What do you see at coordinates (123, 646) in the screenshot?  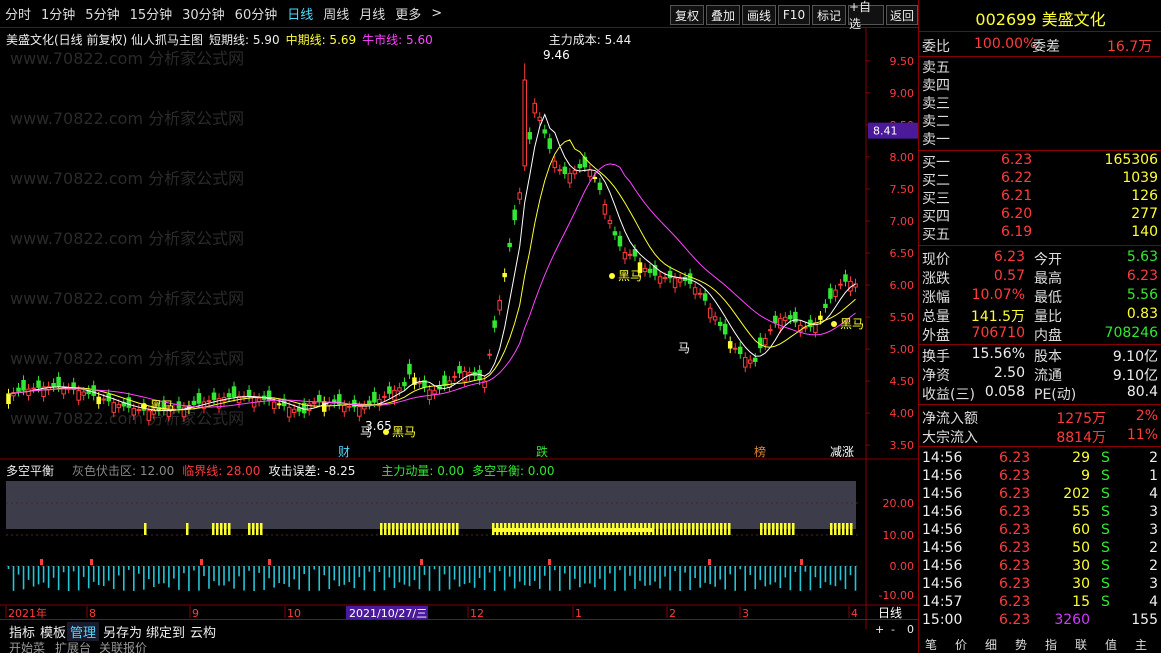 I see `tab-related-quote: 关联报价` at bounding box center [123, 646].